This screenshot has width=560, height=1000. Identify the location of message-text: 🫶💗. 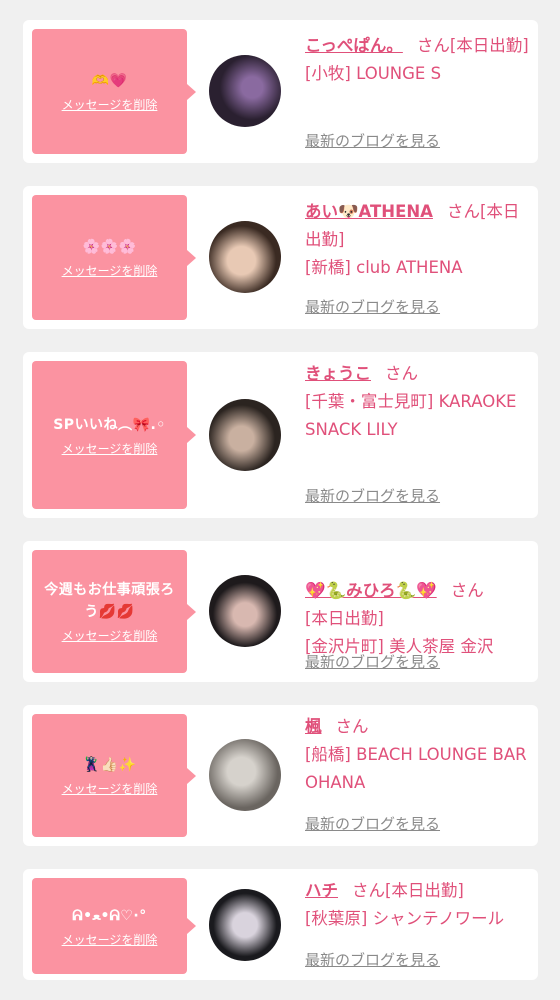
(109, 81).